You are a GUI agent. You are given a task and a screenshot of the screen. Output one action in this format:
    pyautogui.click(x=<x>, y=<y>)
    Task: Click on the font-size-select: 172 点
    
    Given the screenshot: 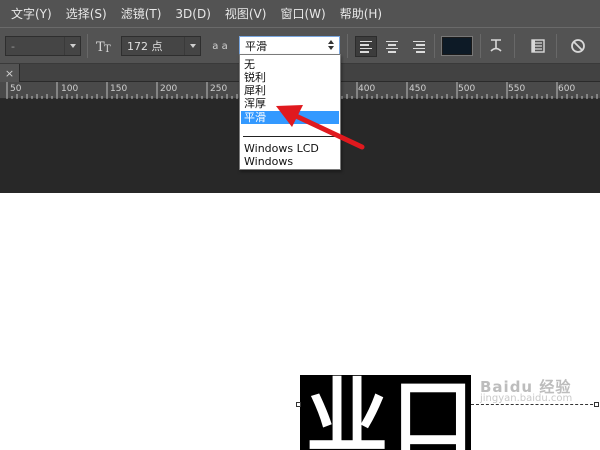 What is the action you would take?
    pyautogui.click(x=161, y=46)
    